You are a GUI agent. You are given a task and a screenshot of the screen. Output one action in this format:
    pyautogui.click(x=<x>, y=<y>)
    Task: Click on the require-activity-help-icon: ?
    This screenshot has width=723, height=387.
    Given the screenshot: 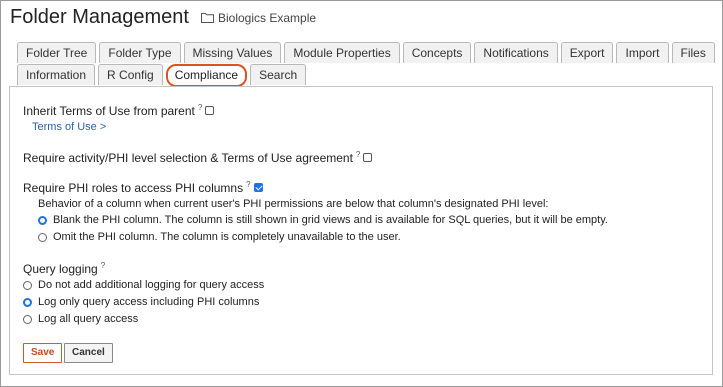 What is the action you would take?
    pyautogui.click(x=358, y=154)
    